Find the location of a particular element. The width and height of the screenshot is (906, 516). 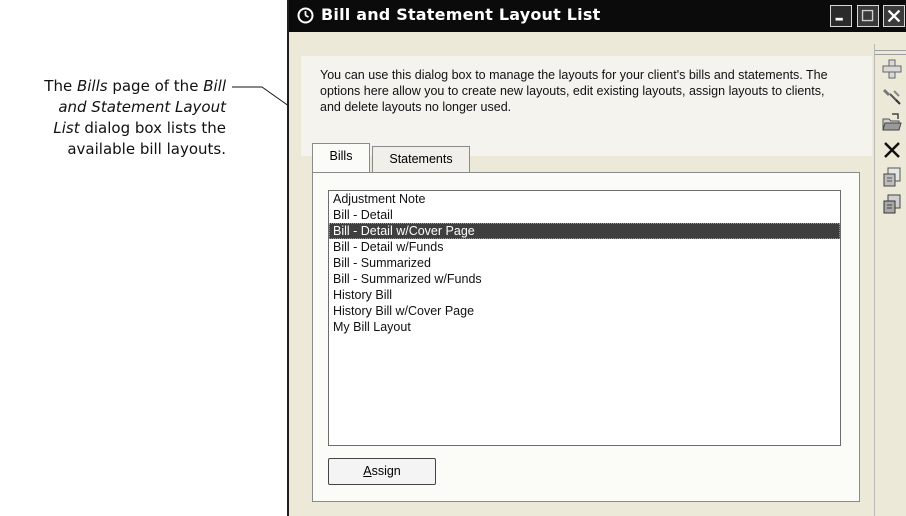

assign-label: ssign is located at coordinates (386, 471).